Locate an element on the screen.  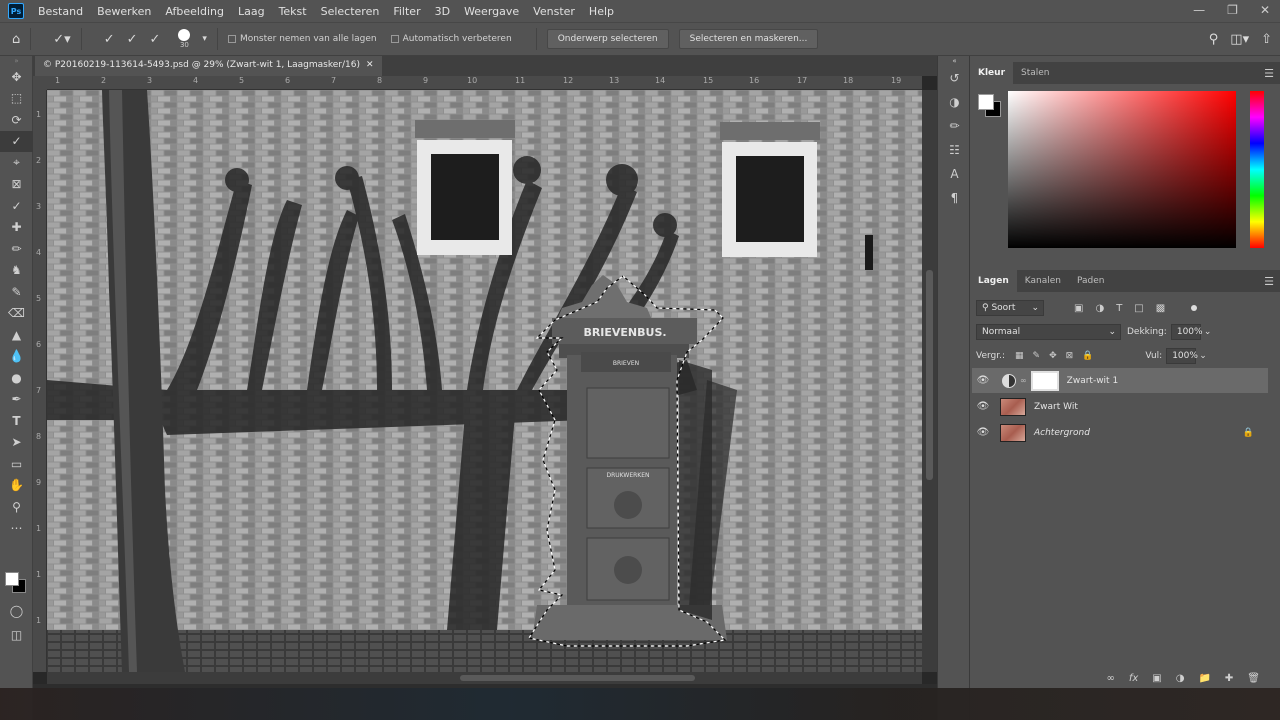
lasso-tool-icon: ⟳ is located at coordinates (16, 120).